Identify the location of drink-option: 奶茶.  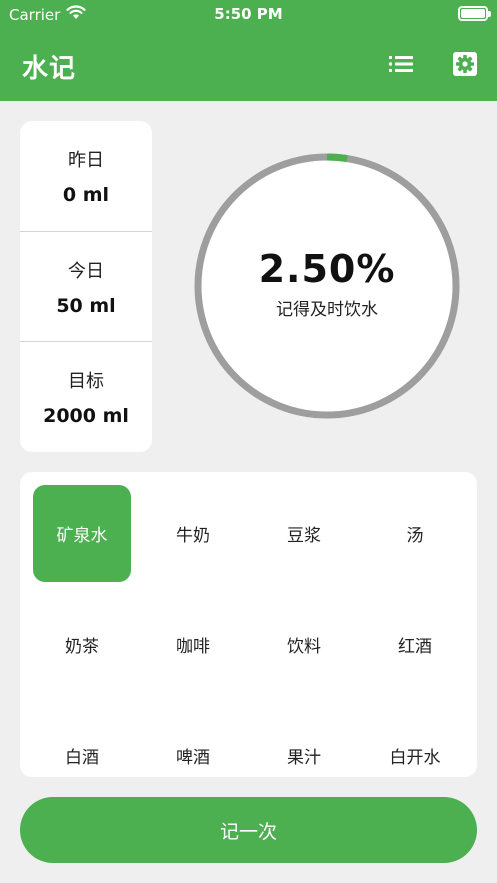
(82, 644).